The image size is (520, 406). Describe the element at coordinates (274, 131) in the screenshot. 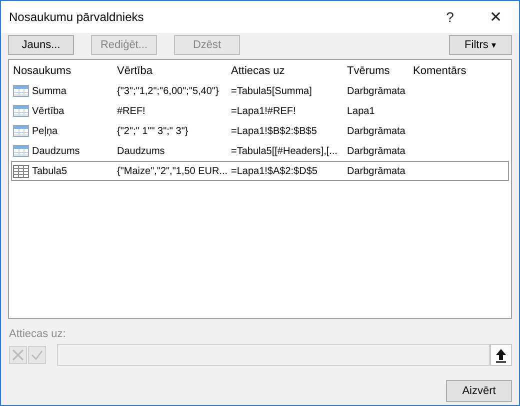

I see `table-cell: =Lapa1!$B$2:$B$5` at that location.